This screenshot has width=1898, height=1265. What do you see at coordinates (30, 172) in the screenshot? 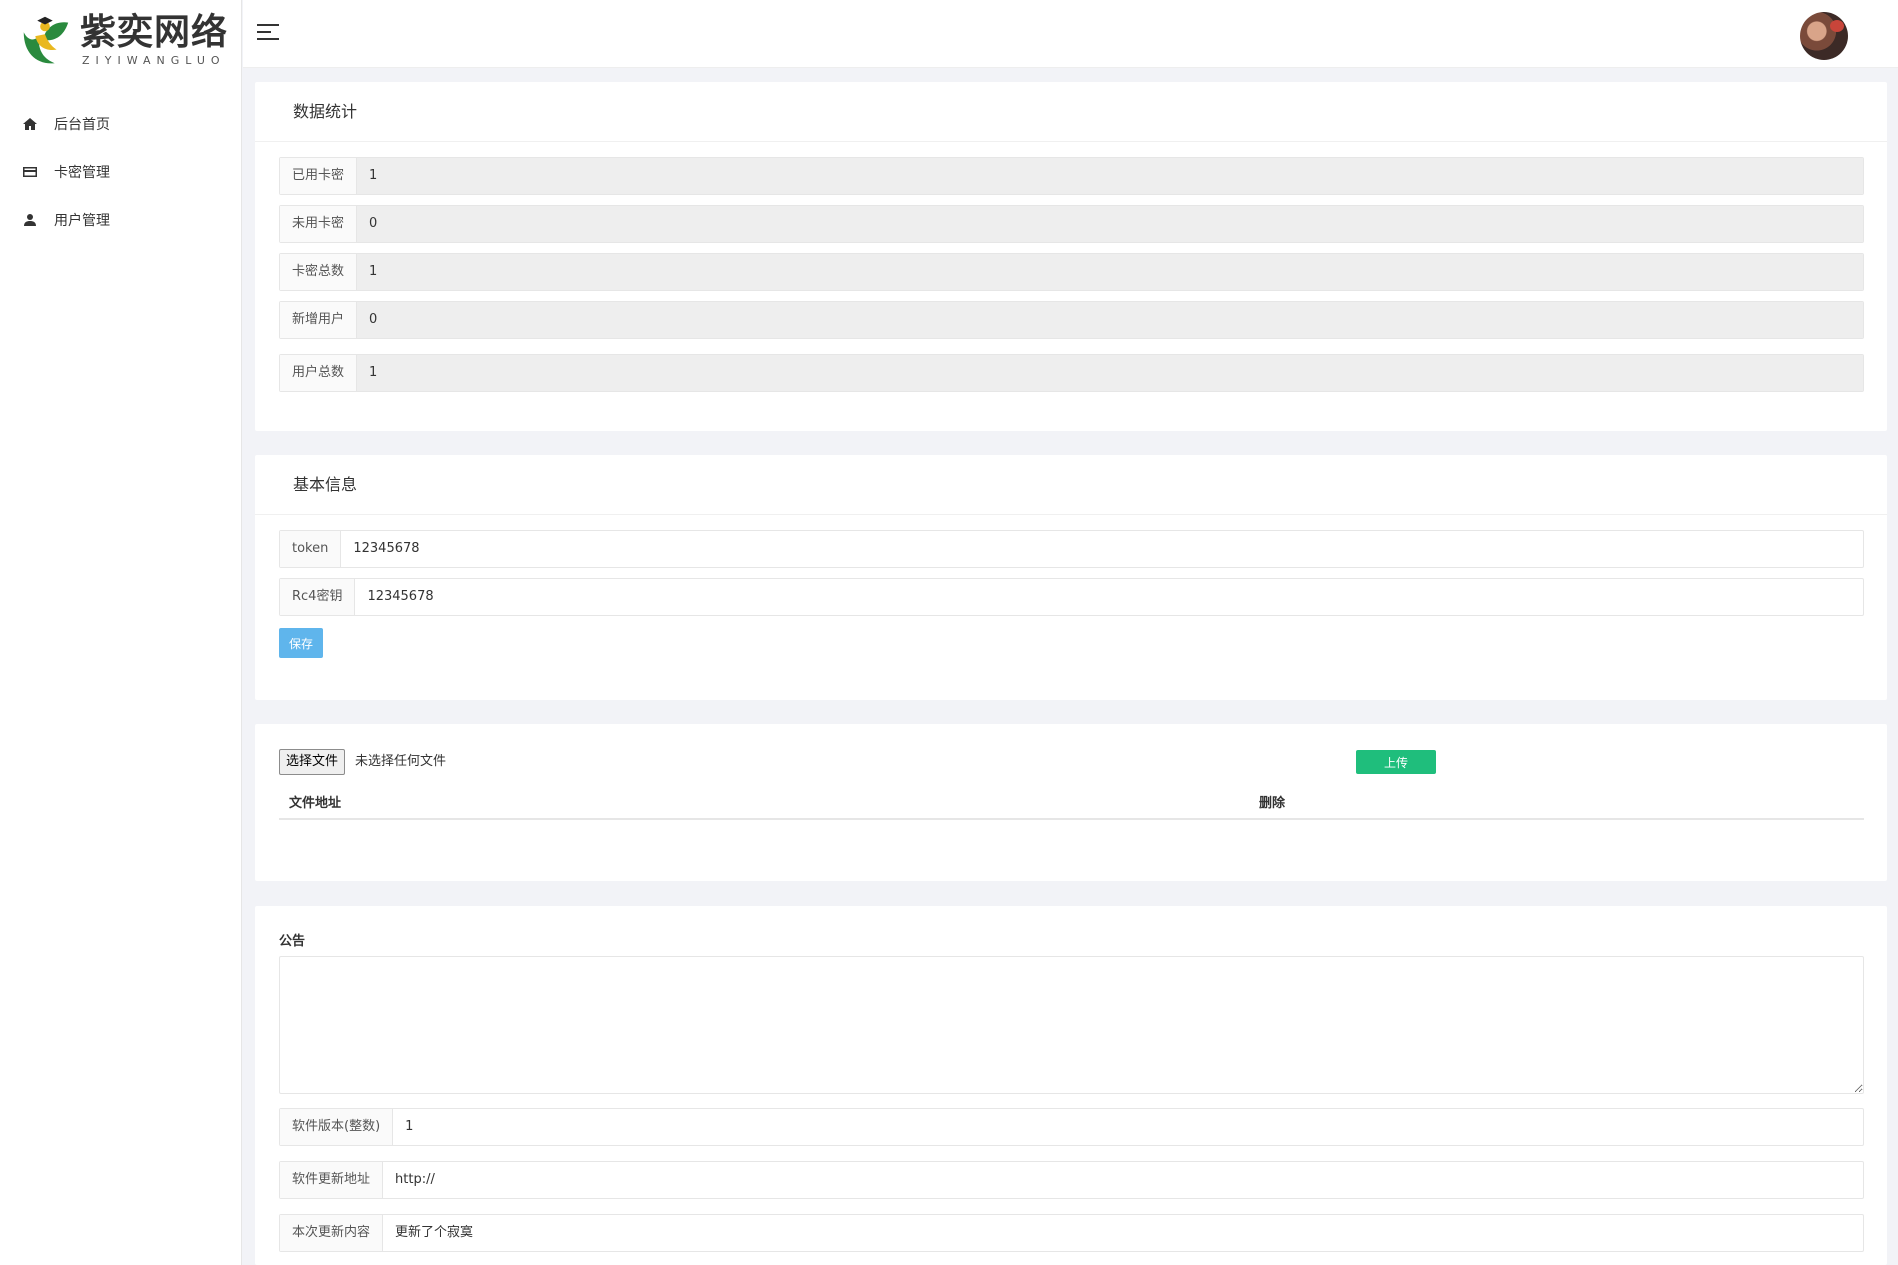
I see `card-icon` at bounding box center [30, 172].